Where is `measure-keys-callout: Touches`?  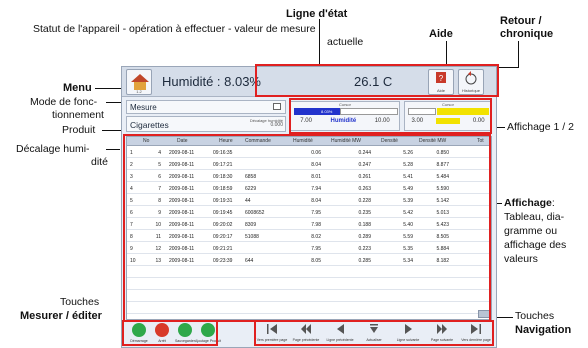
measure-keys-callout: Touches is located at coordinates (80, 302).